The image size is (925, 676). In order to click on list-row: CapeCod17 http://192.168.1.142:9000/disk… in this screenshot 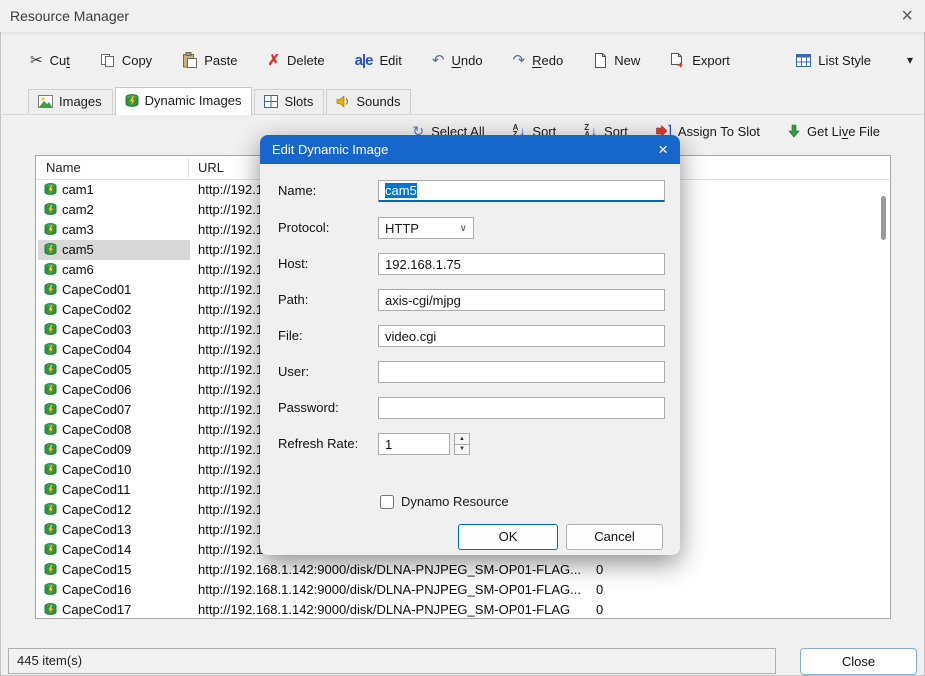, I will do `click(463, 609)`.